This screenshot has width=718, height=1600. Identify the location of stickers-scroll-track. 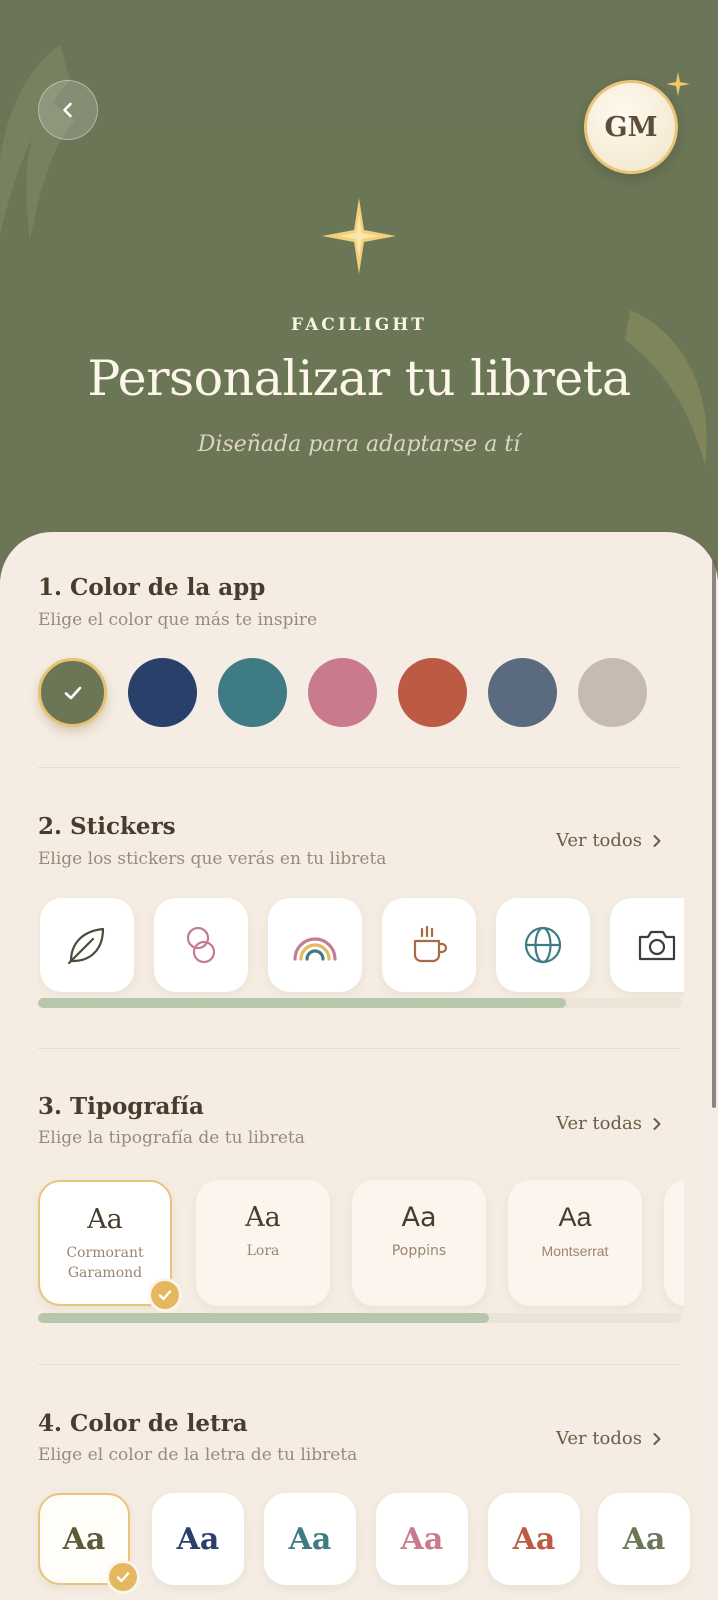
(360, 1003).